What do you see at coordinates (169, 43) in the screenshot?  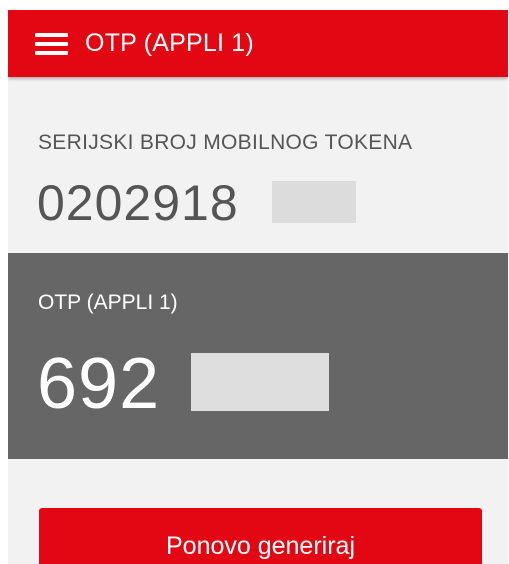 I see `app-bar-title: OTP (APPLI 1)` at bounding box center [169, 43].